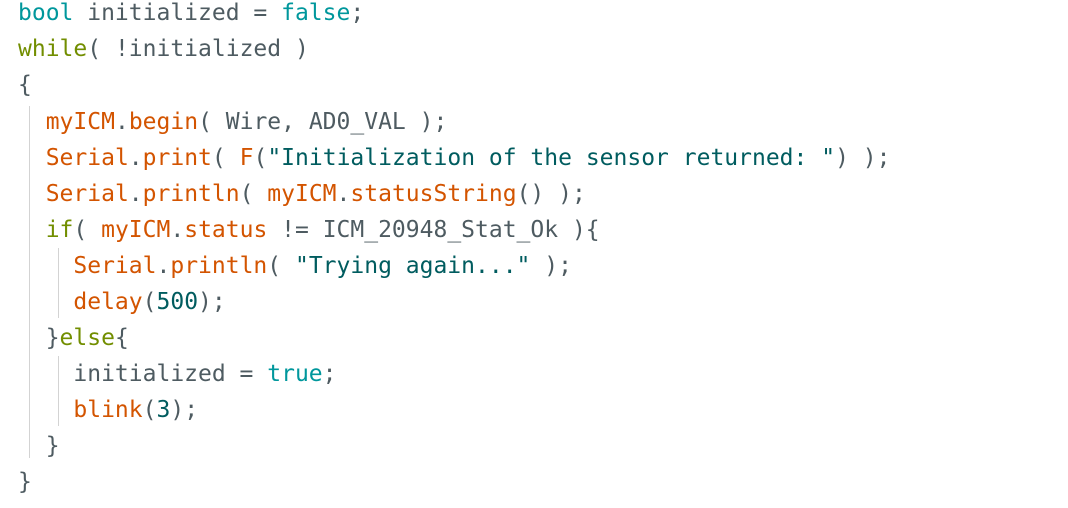  What do you see at coordinates (108, 302) in the screenshot?
I see `code-token-func: delay` at bounding box center [108, 302].